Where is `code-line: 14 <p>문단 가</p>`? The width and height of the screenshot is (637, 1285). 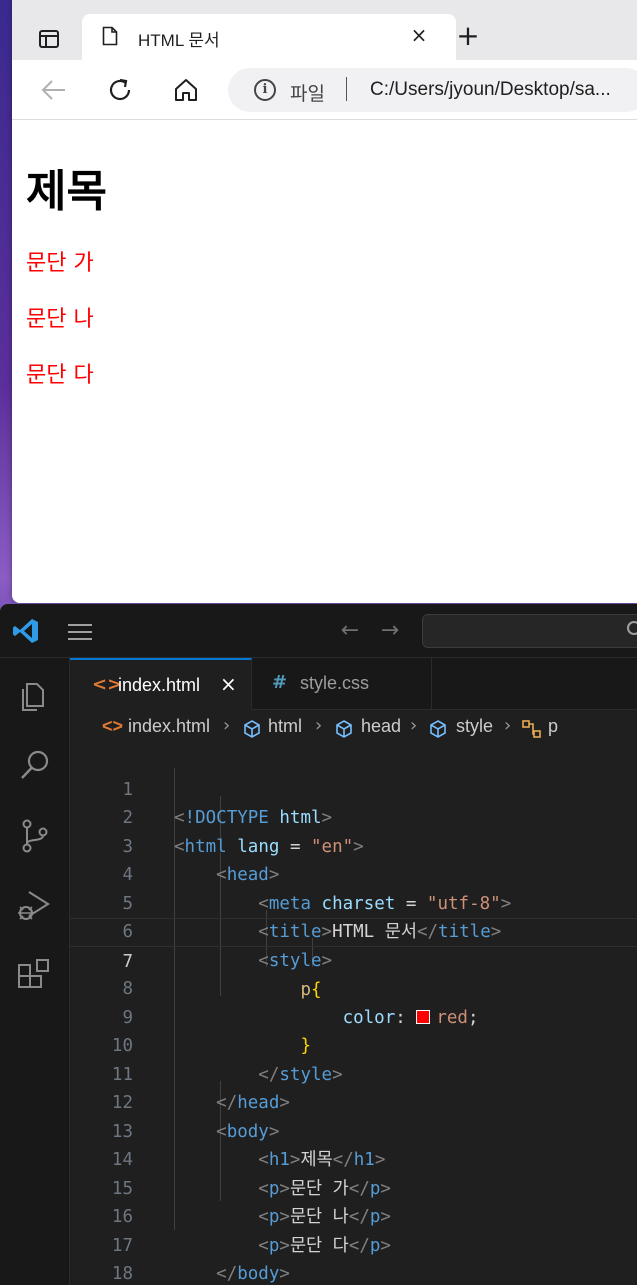 code-line: 14 <p>문단 가</p> is located at coordinates (353, 1158).